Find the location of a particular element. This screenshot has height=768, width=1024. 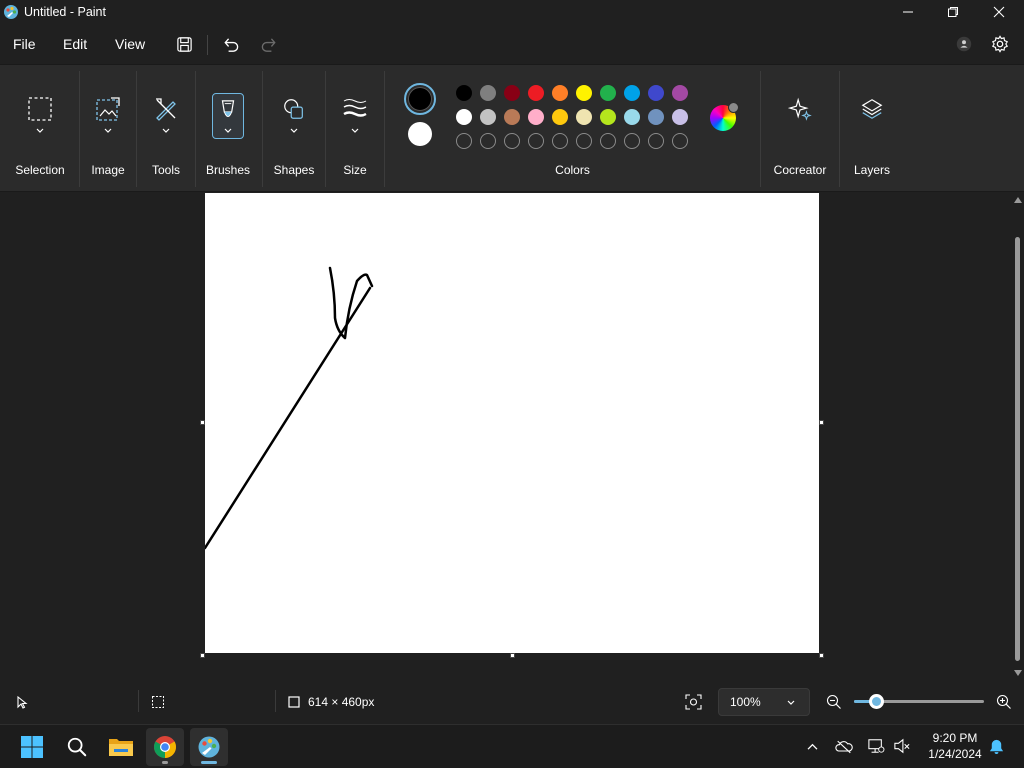

layers-label: Layers is located at coordinates (872, 170).